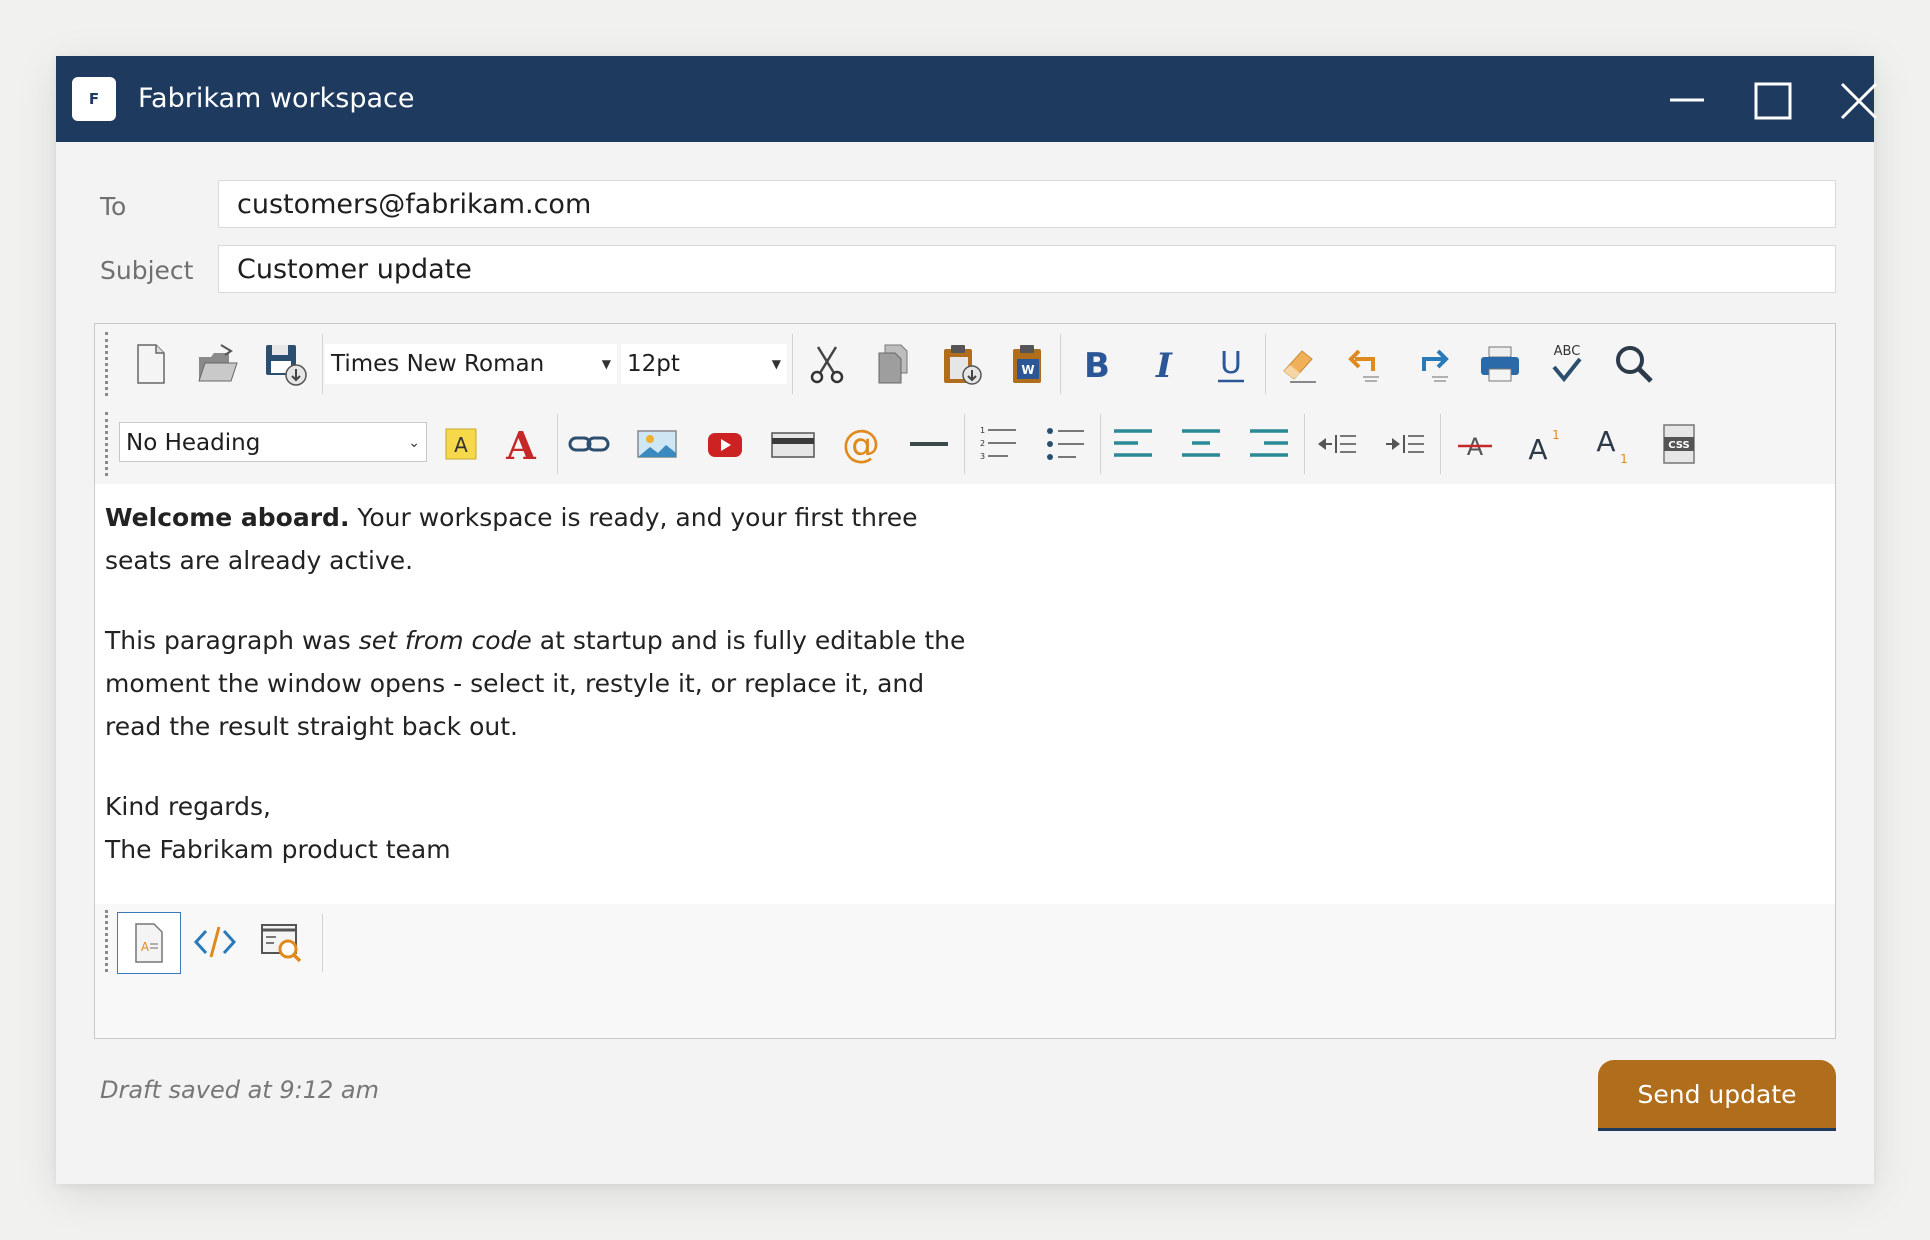 The width and height of the screenshot is (1930, 1240). Describe the element at coordinates (606, 364) in the screenshot. I see `chevron-down-icon: ▼` at that location.